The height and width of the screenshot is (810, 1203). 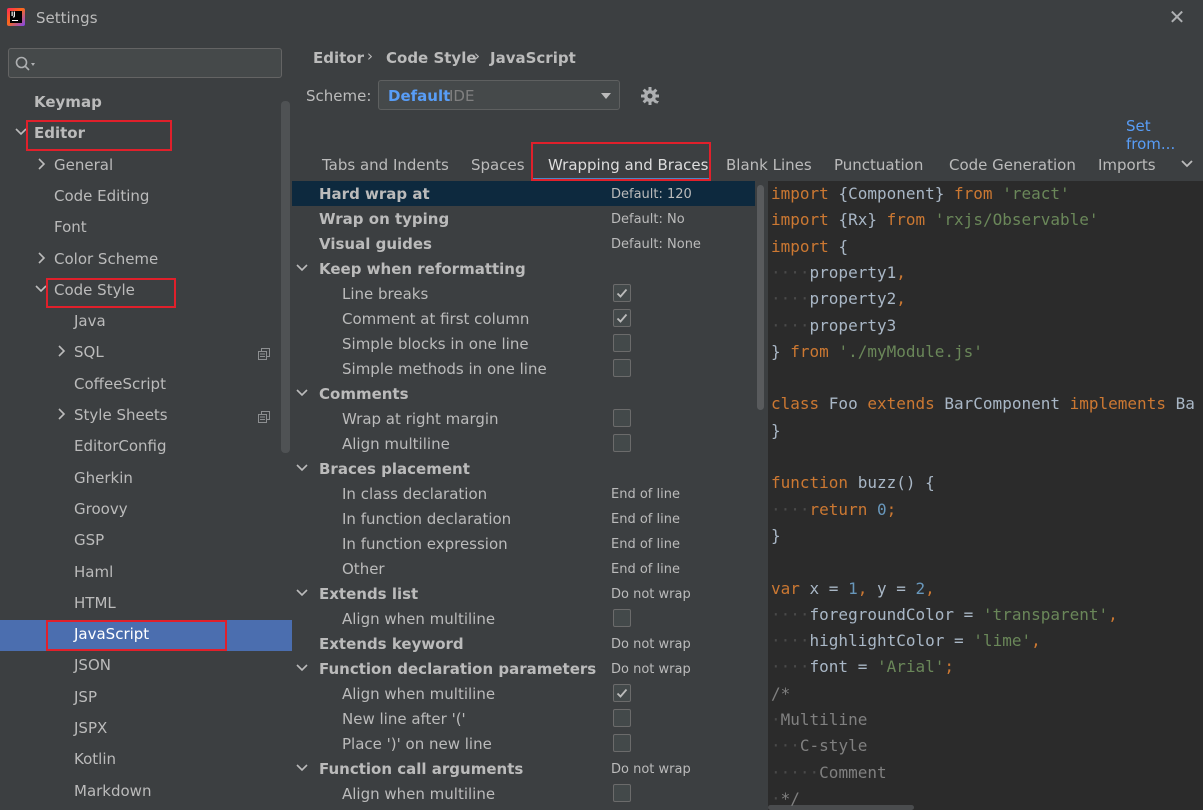 I want to click on sidebar-scrollbar, so click(x=285, y=277).